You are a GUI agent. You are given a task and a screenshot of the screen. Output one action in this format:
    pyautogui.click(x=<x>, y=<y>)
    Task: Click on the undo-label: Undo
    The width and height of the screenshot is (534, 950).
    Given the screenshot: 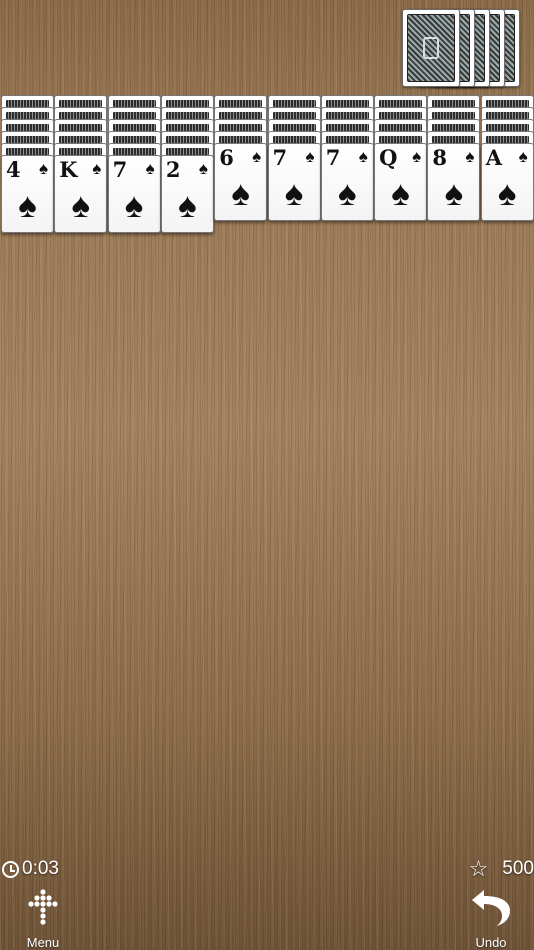 What is the action you would take?
    pyautogui.click(x=491, y=942)
    